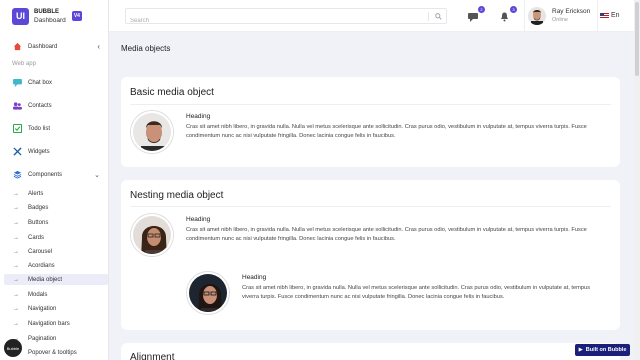  I want to click on page-title: Media objects, so click(146, 48).